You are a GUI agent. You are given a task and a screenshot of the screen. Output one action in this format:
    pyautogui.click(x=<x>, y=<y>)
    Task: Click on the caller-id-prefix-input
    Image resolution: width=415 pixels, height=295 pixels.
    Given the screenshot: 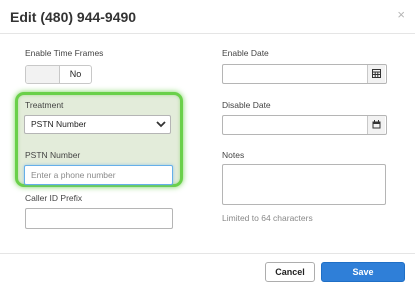 What is the action you would take?
    pyautogui.click(x=99, y=218)
    